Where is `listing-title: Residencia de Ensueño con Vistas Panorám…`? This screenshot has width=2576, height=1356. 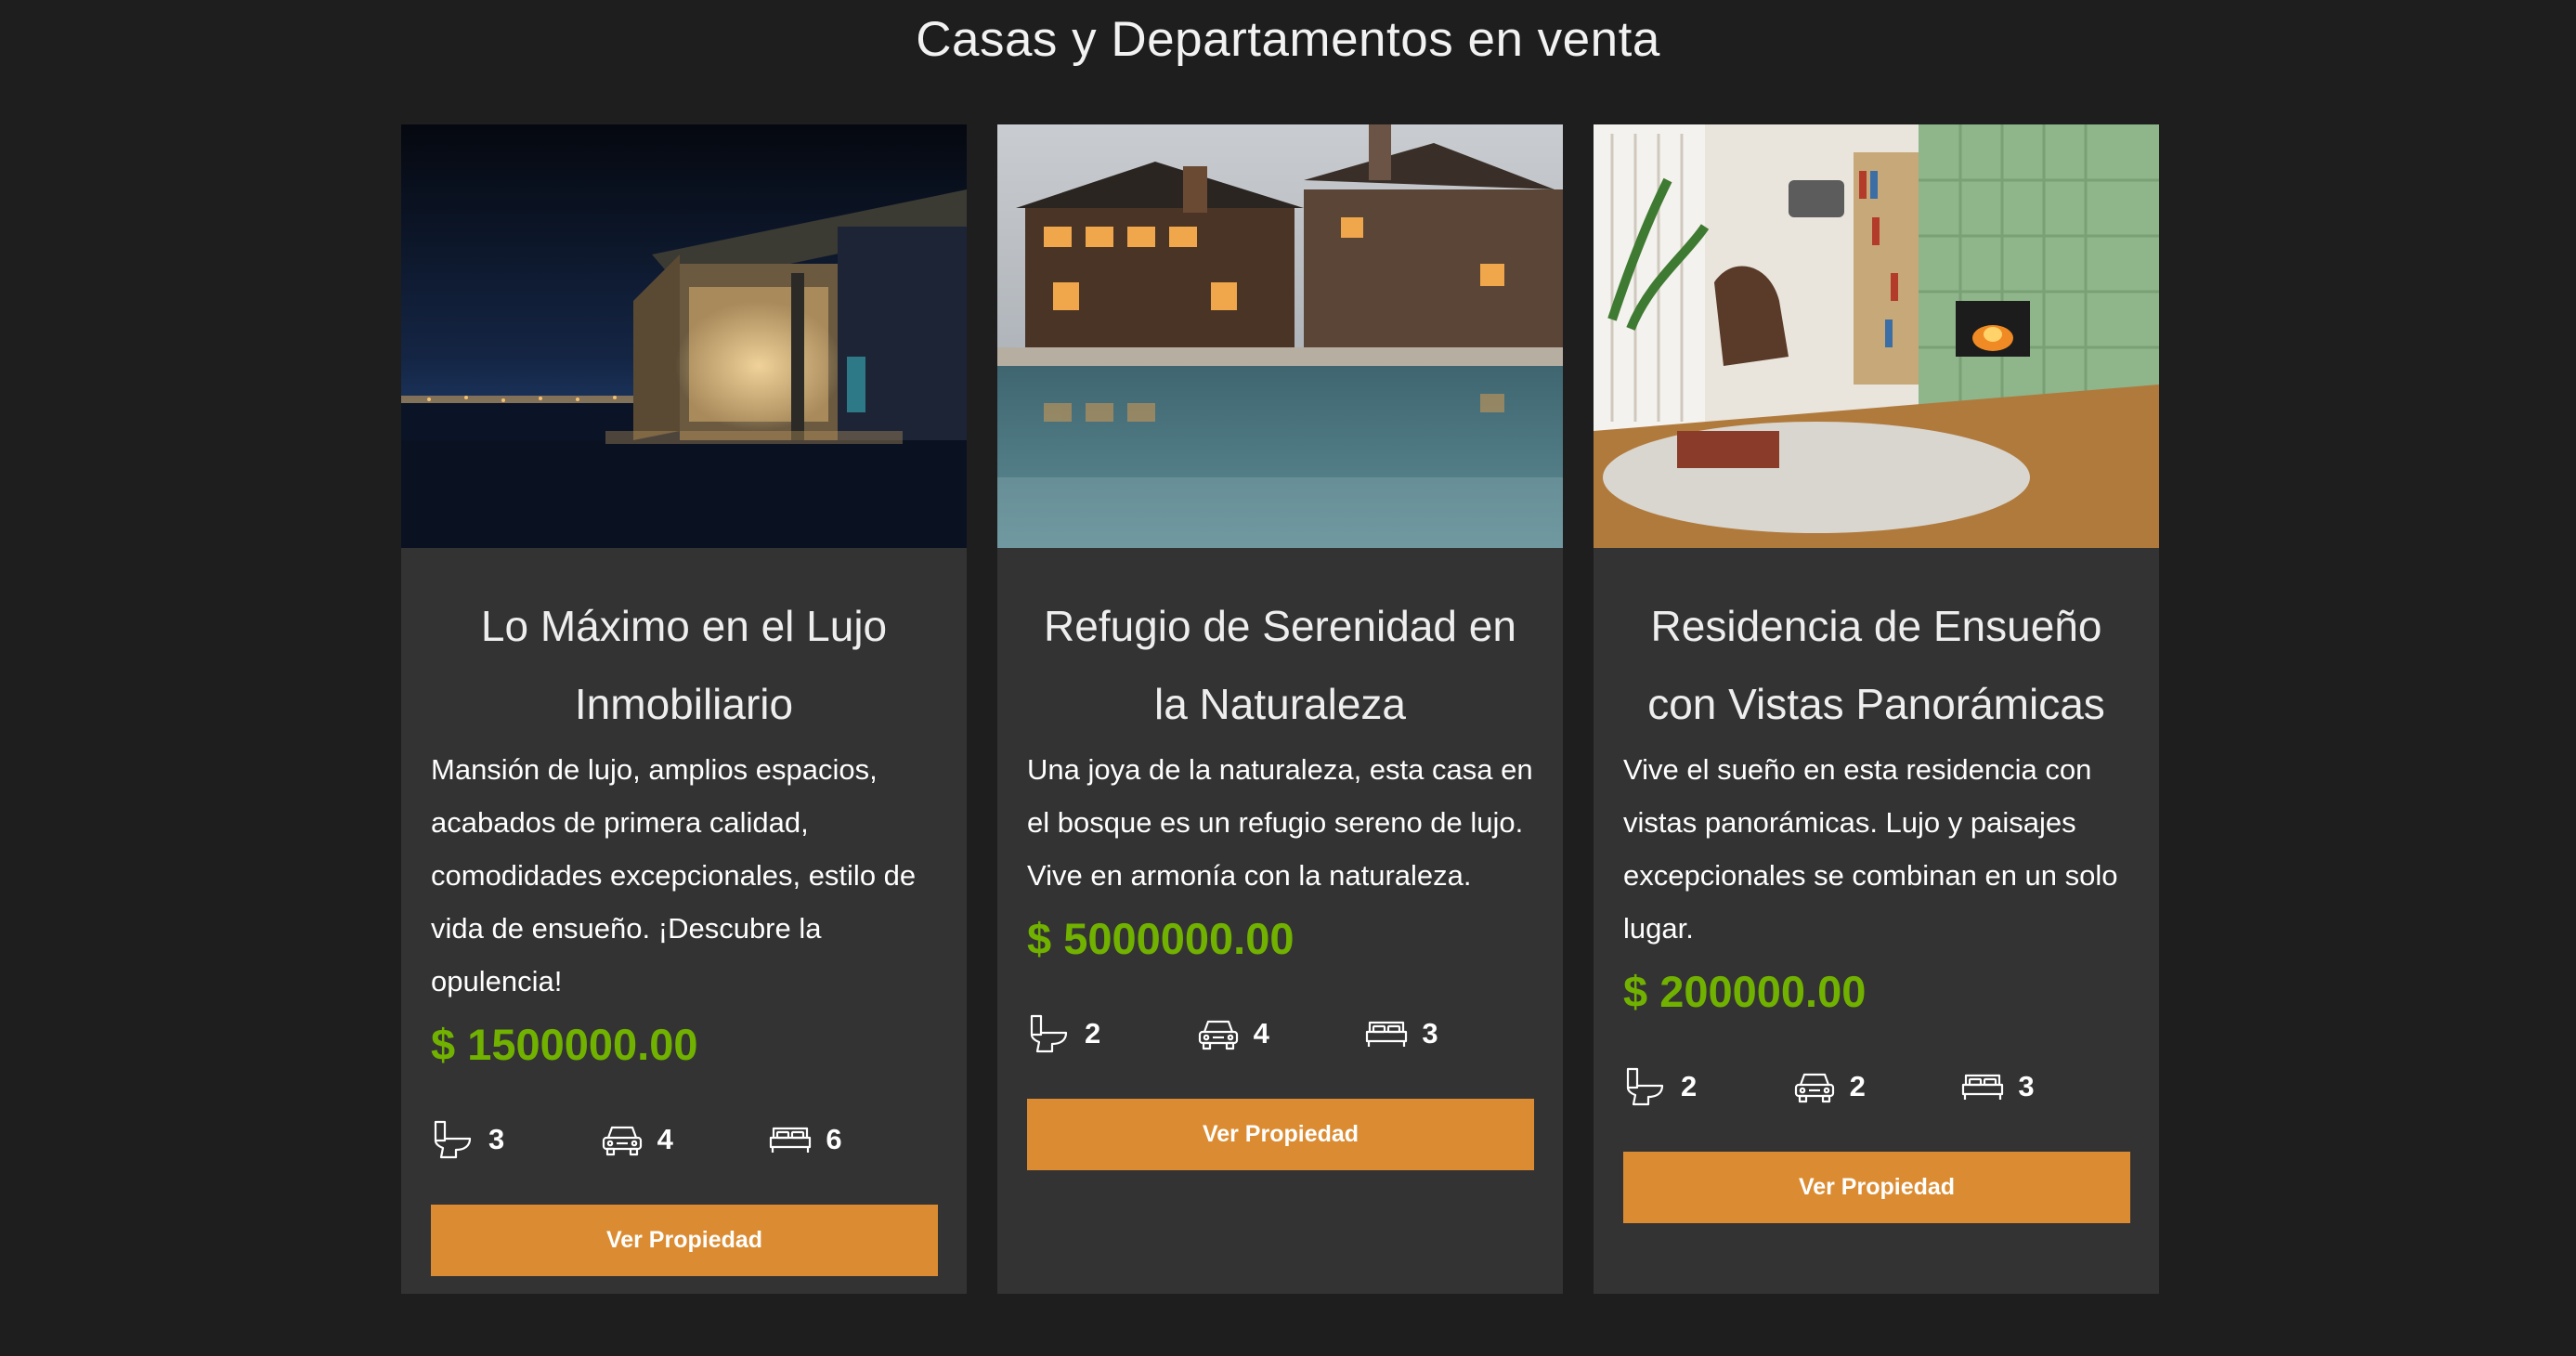
listing-title: Residencia de Ensueño con Vistas Panorám… is located at coordinates (1876, 665).